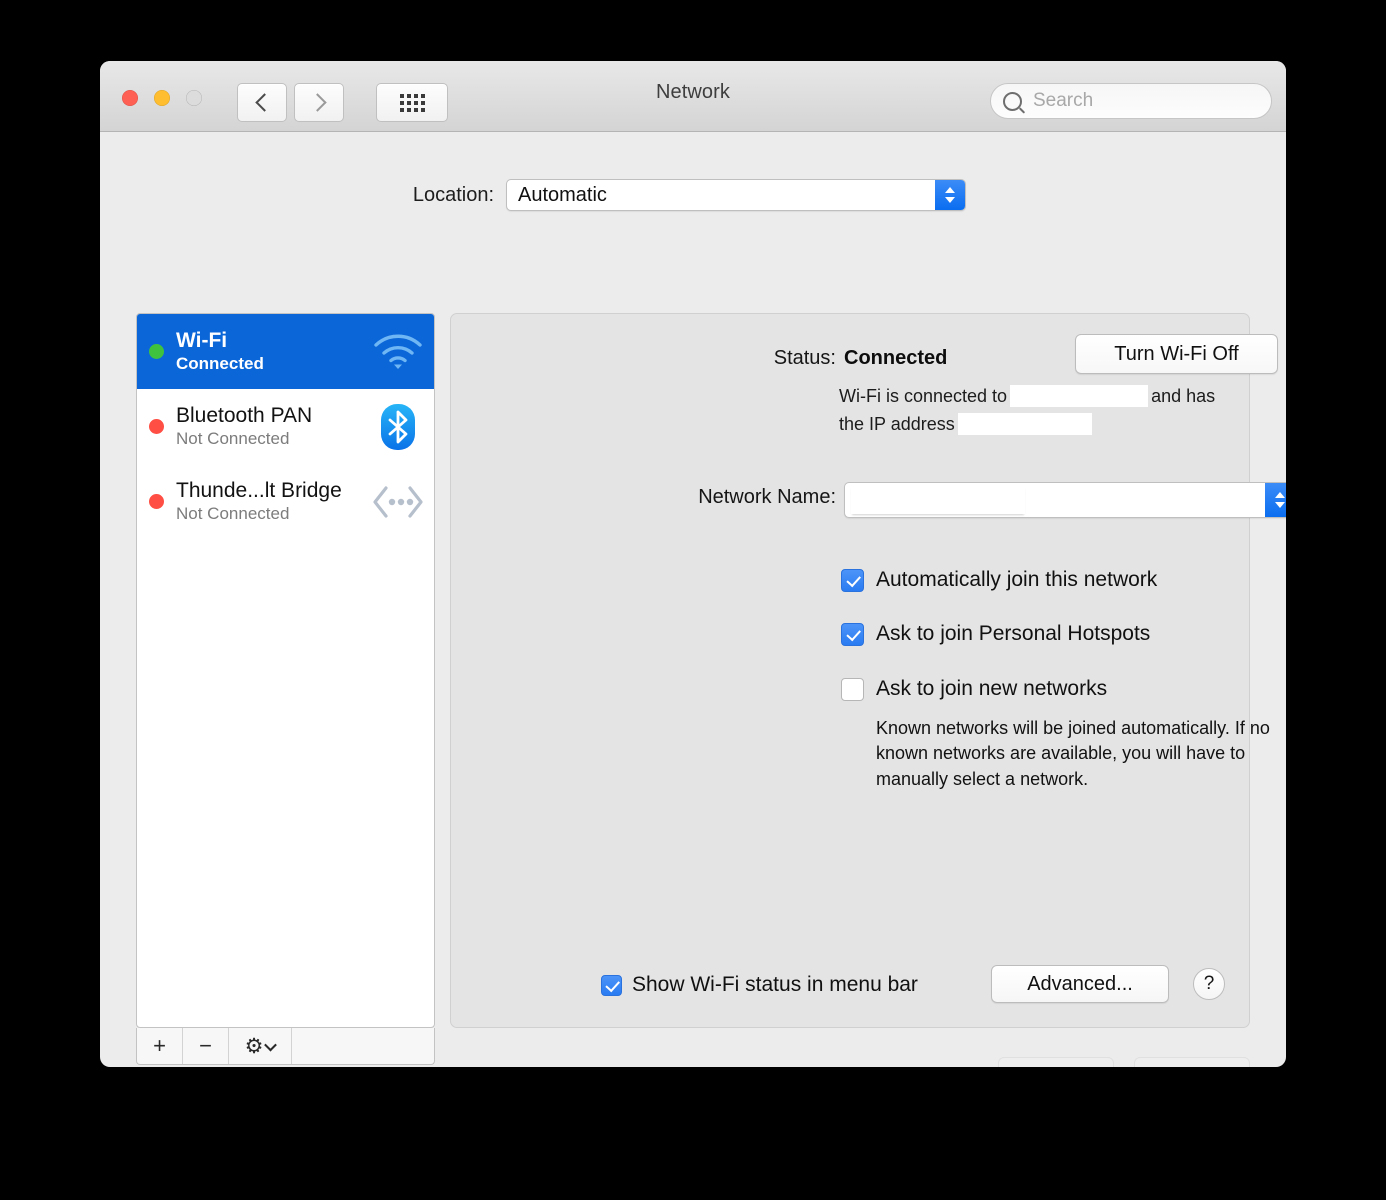  Describe the element at coordinates (938, 500) in the screenshot. I see `network-name-redacted-value` at that location.